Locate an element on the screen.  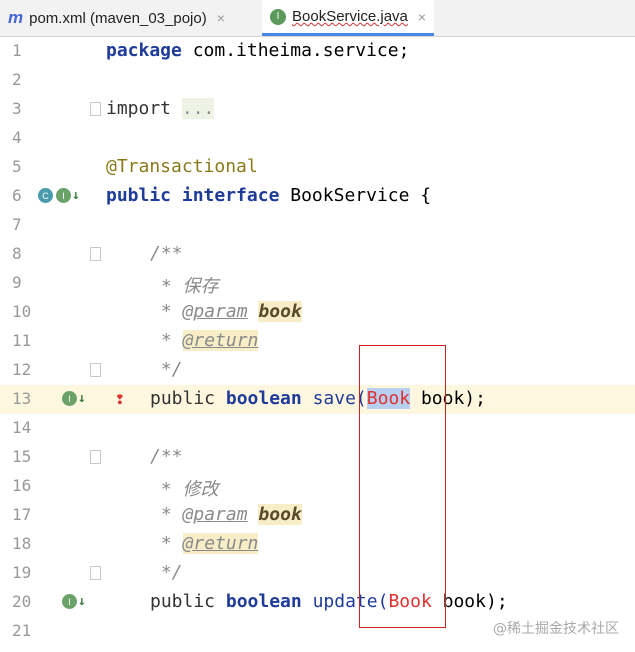
error-bulb-icon: ❢ is located at coordinates (122, 398).